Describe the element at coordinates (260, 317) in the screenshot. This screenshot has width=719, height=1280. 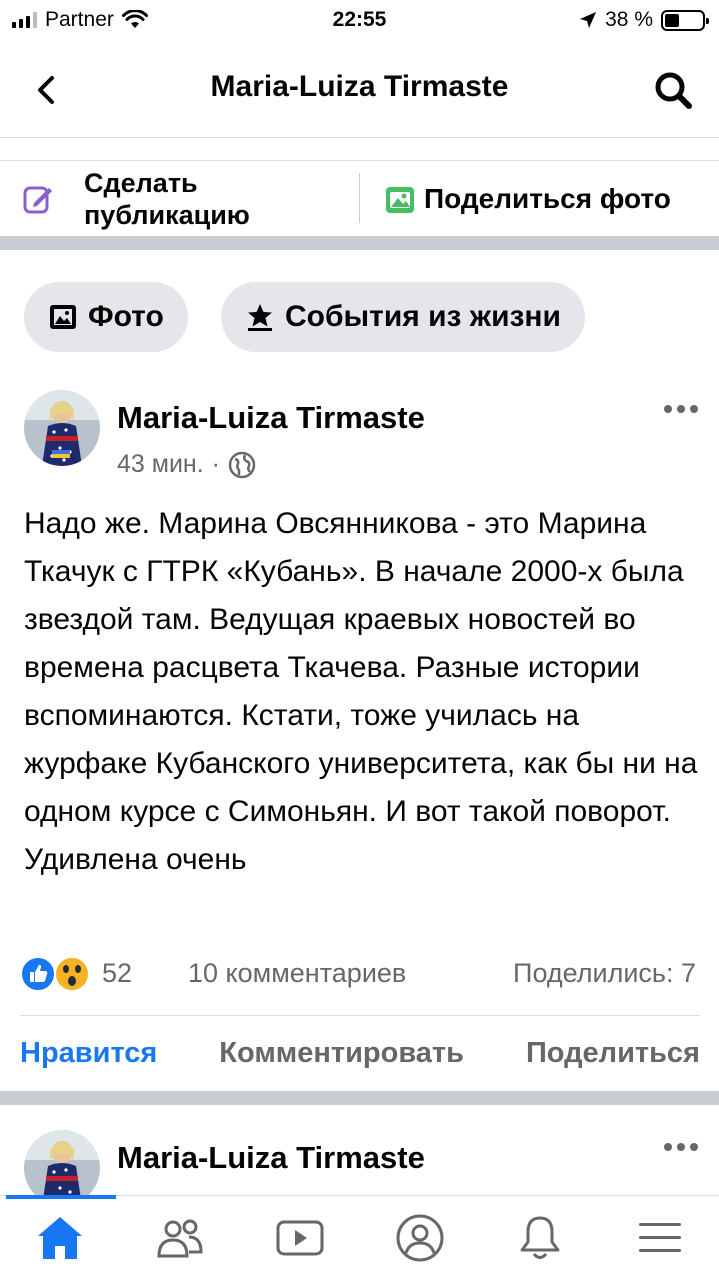
I see `flag-star-icon` at that location.